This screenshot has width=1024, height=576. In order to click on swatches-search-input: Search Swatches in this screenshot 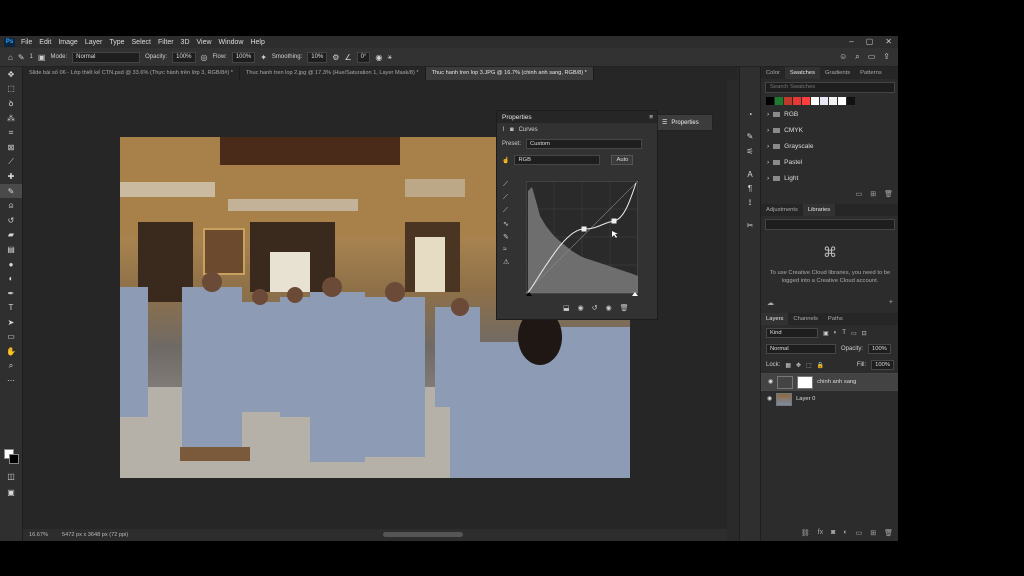, I will do `click(830, 87)`.